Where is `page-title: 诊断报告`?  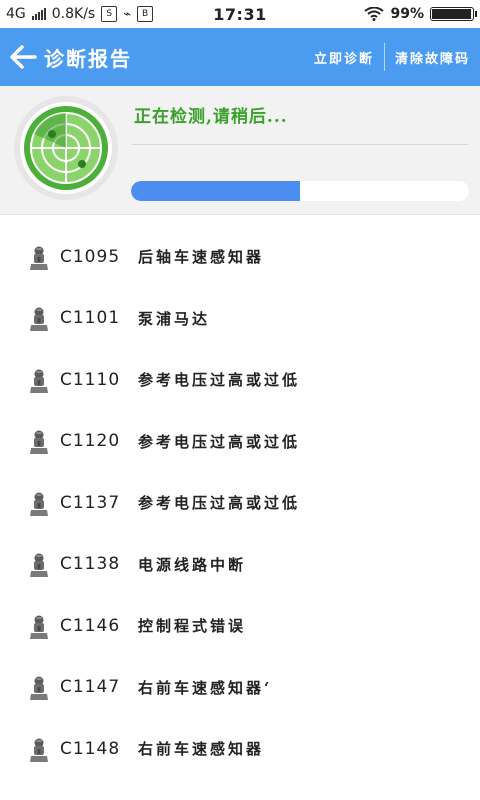 page-title: 诊断报告 is located at coordinates (88, 58).